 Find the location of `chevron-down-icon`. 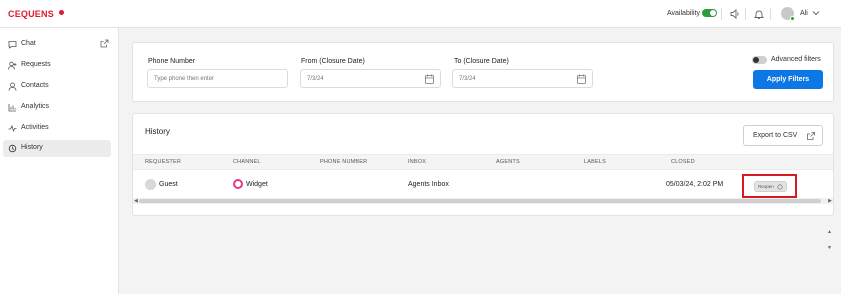

chevron-down-icon is located at coordinates (816, 13).